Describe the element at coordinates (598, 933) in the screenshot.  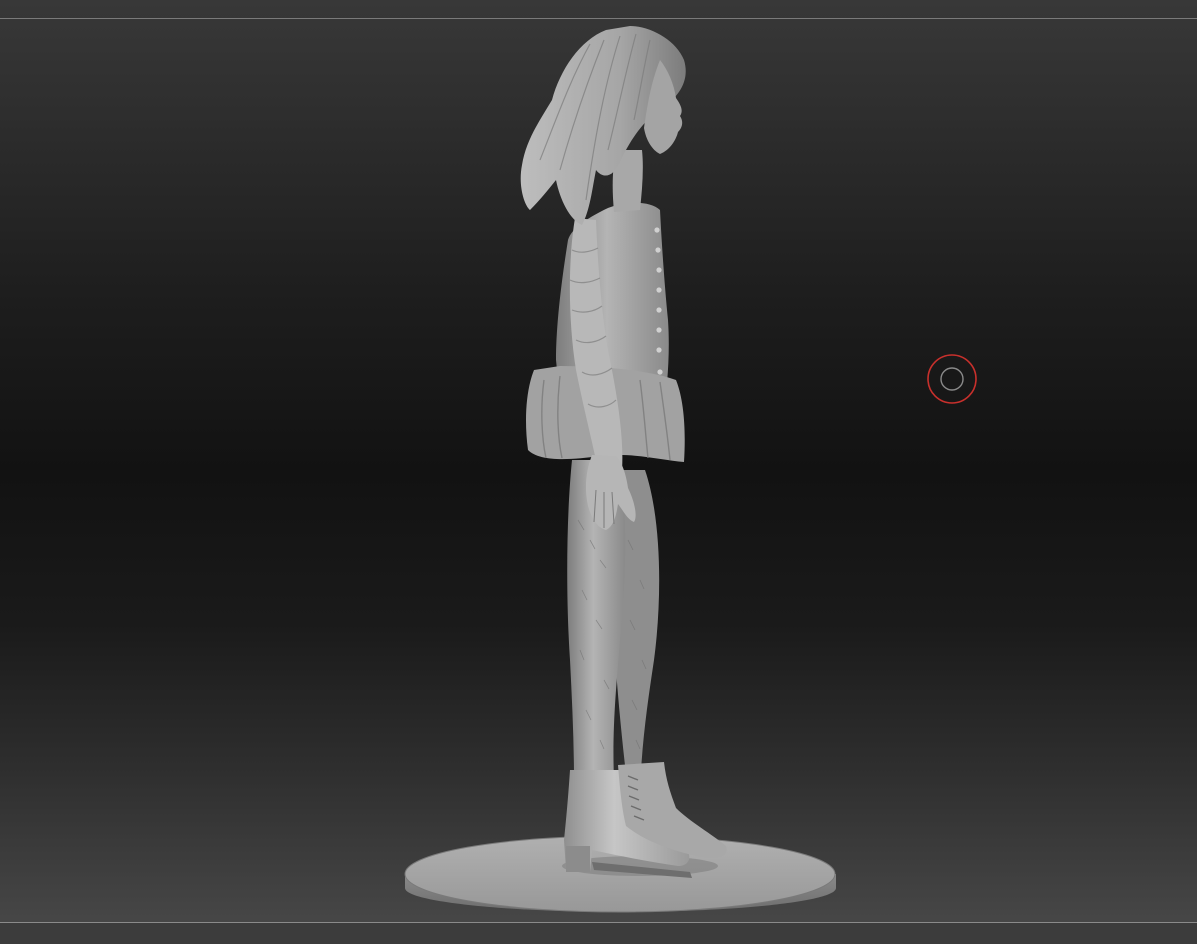
I see `viewport-bottom-bar` at that location.